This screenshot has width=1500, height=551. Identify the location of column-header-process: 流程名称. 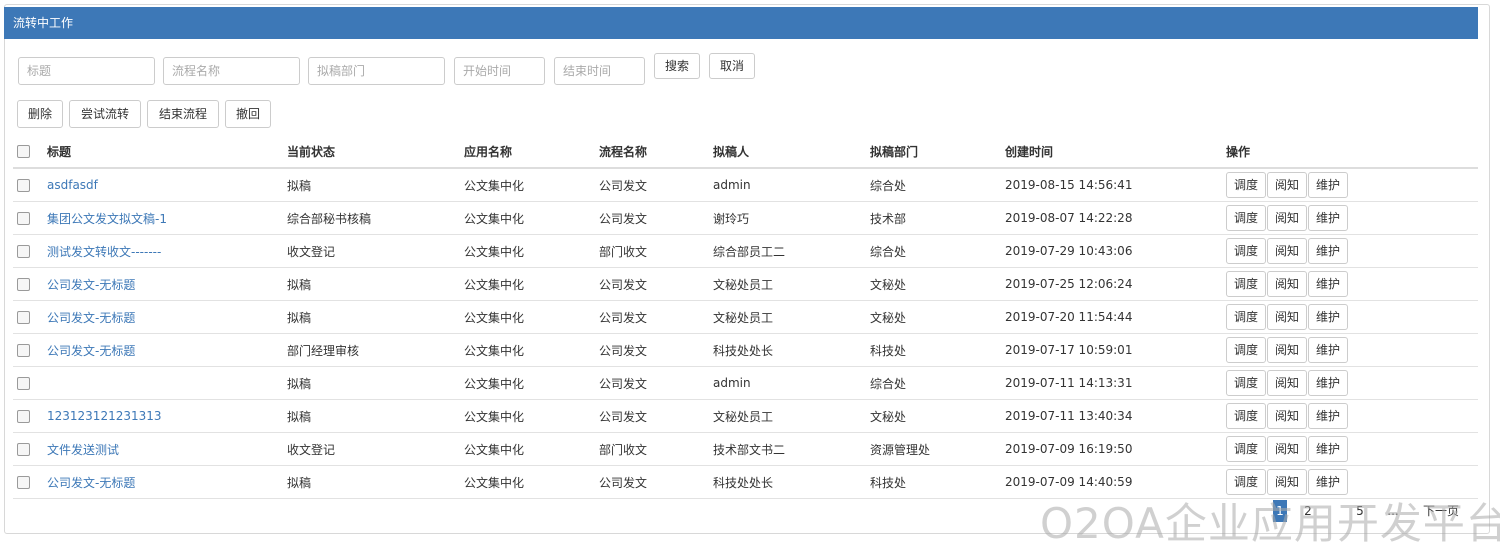
(656, 152).